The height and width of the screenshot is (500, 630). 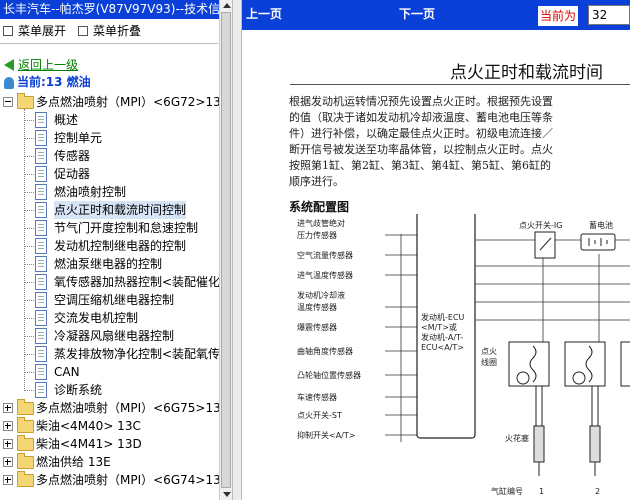 I want to click on back-link: 返回上一级, so click(x=48, y=65).